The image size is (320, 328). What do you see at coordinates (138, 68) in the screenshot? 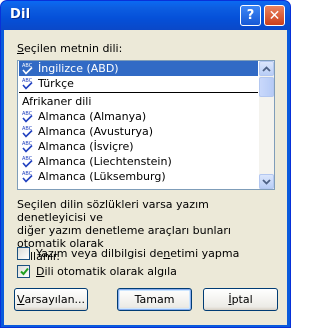
I see `language-list-item: ABC İngilizce (ABD)` at bounding box center [138, 68].